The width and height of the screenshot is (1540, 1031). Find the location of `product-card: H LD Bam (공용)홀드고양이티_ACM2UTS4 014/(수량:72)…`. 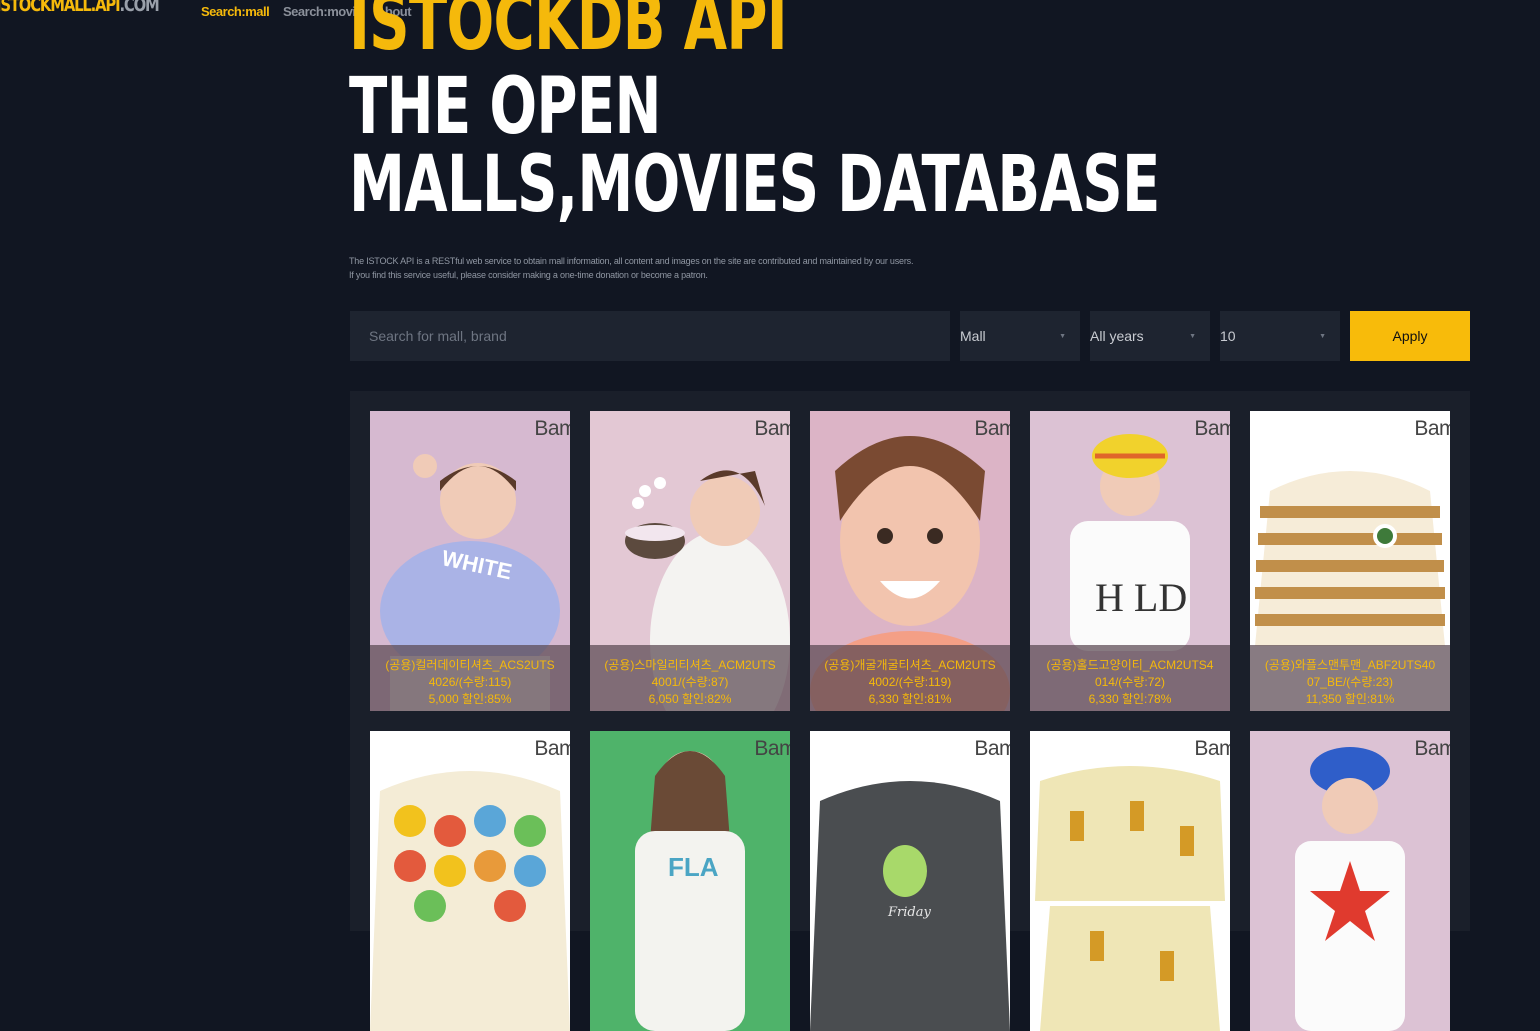

product-card: H LD Bam (공용)홀드고양이티_ACM2UTS4 014/(수량:72)… is located at coordinates (1130, 561).